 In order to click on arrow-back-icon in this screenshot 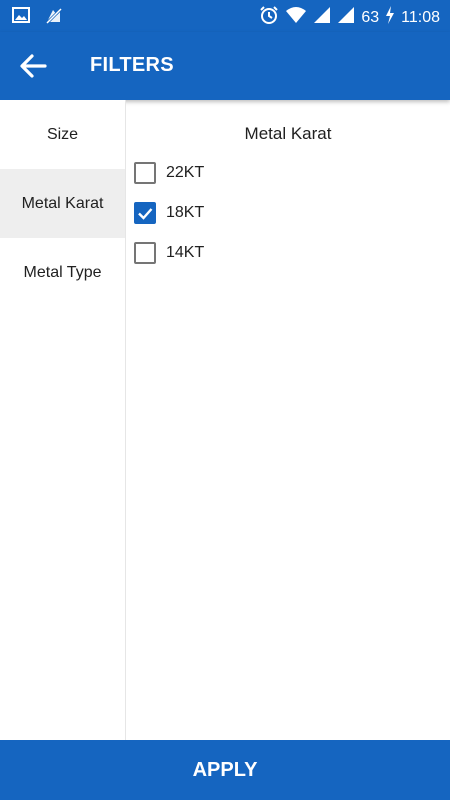, I will do `click(33, 66)`.